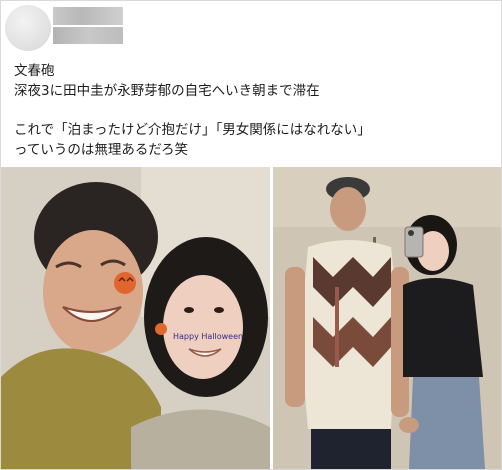 The height and width of the screenshot is (470, 502). Describe the element at coordinates (208, 336) in the screenshot. I see `halloween-sticker-text: Happy Halloween` at that location.